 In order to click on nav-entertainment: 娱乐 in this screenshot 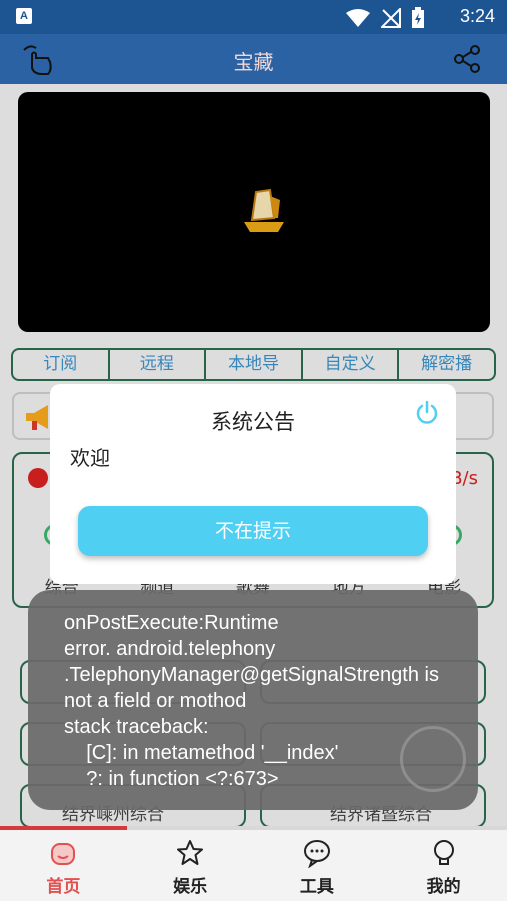, I will do `click(190, 865)`.